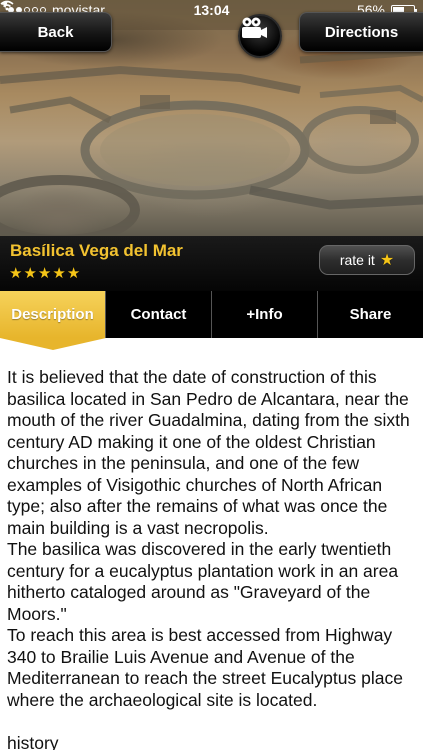  I want to click on rating-stars: ★ ★ ★ ★ ★, so click(44, 273).